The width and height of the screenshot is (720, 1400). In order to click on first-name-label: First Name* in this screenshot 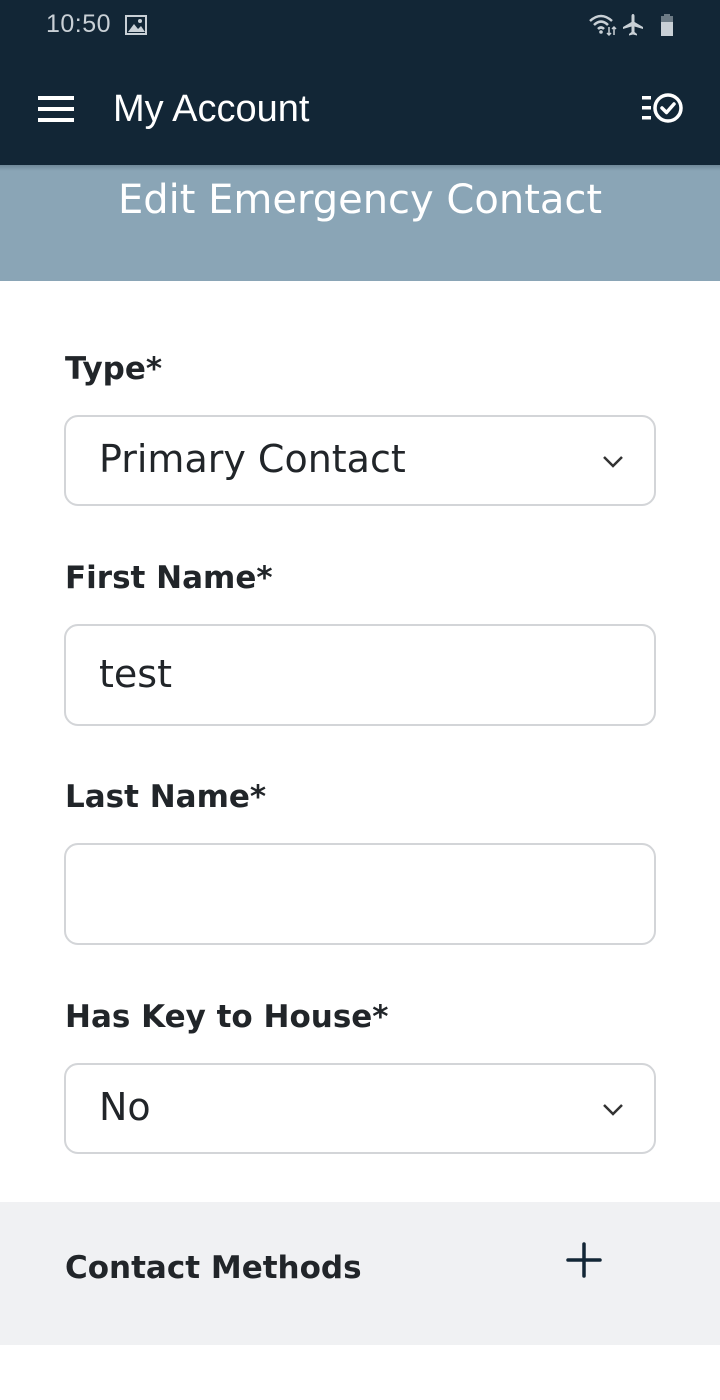, I will do `click(169, 578)`.